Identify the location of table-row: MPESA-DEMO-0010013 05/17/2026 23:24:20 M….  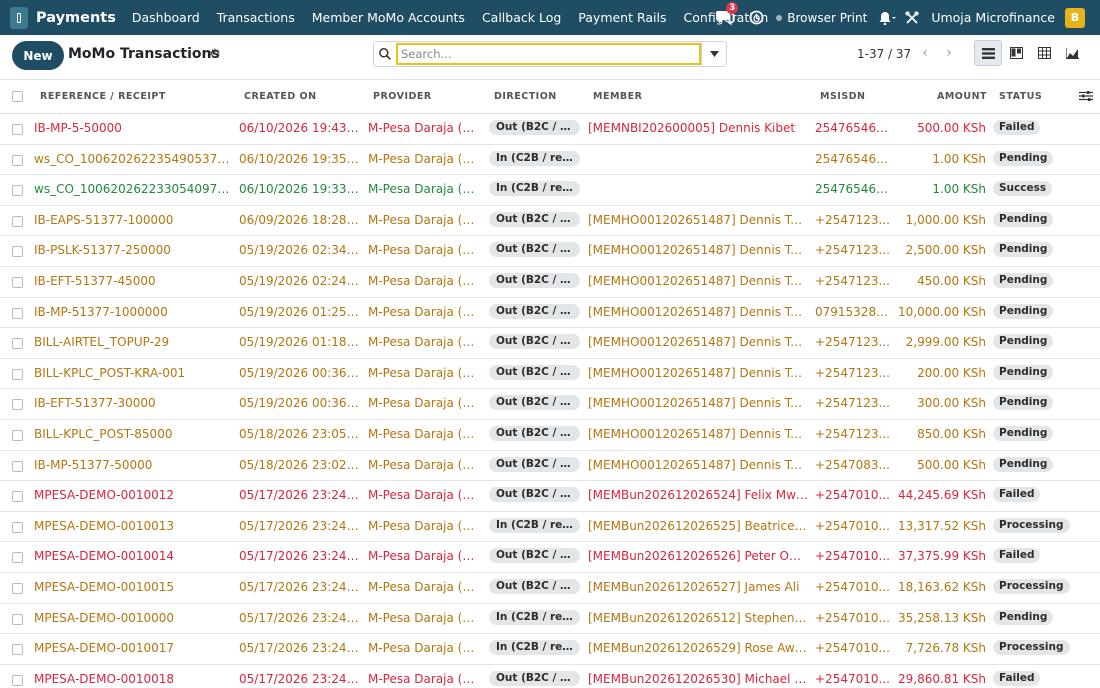
(550, 527).